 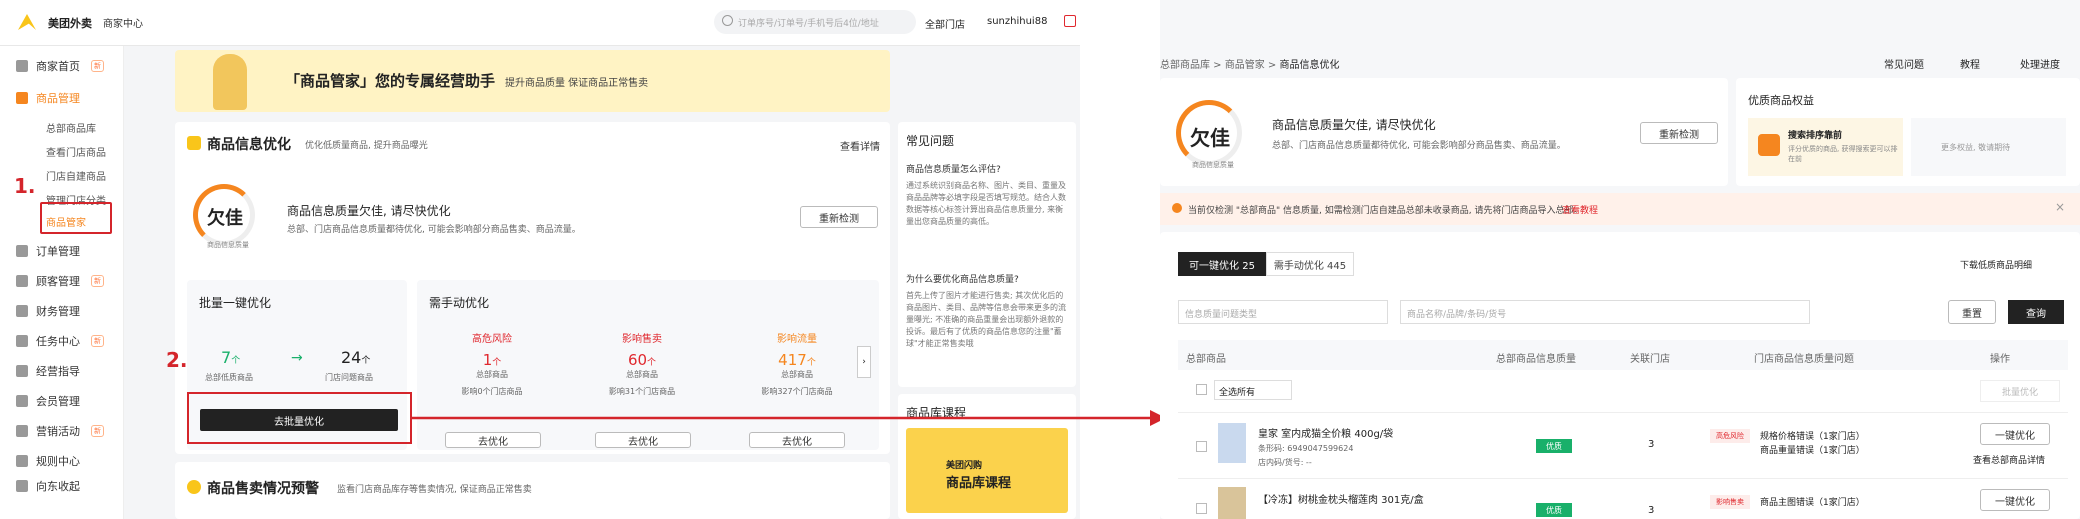 What do you see at coordinates (299, 420) in the screenshot?
I see `batch-optimize-button: 去批量优化` at bounding box center [299, 420].